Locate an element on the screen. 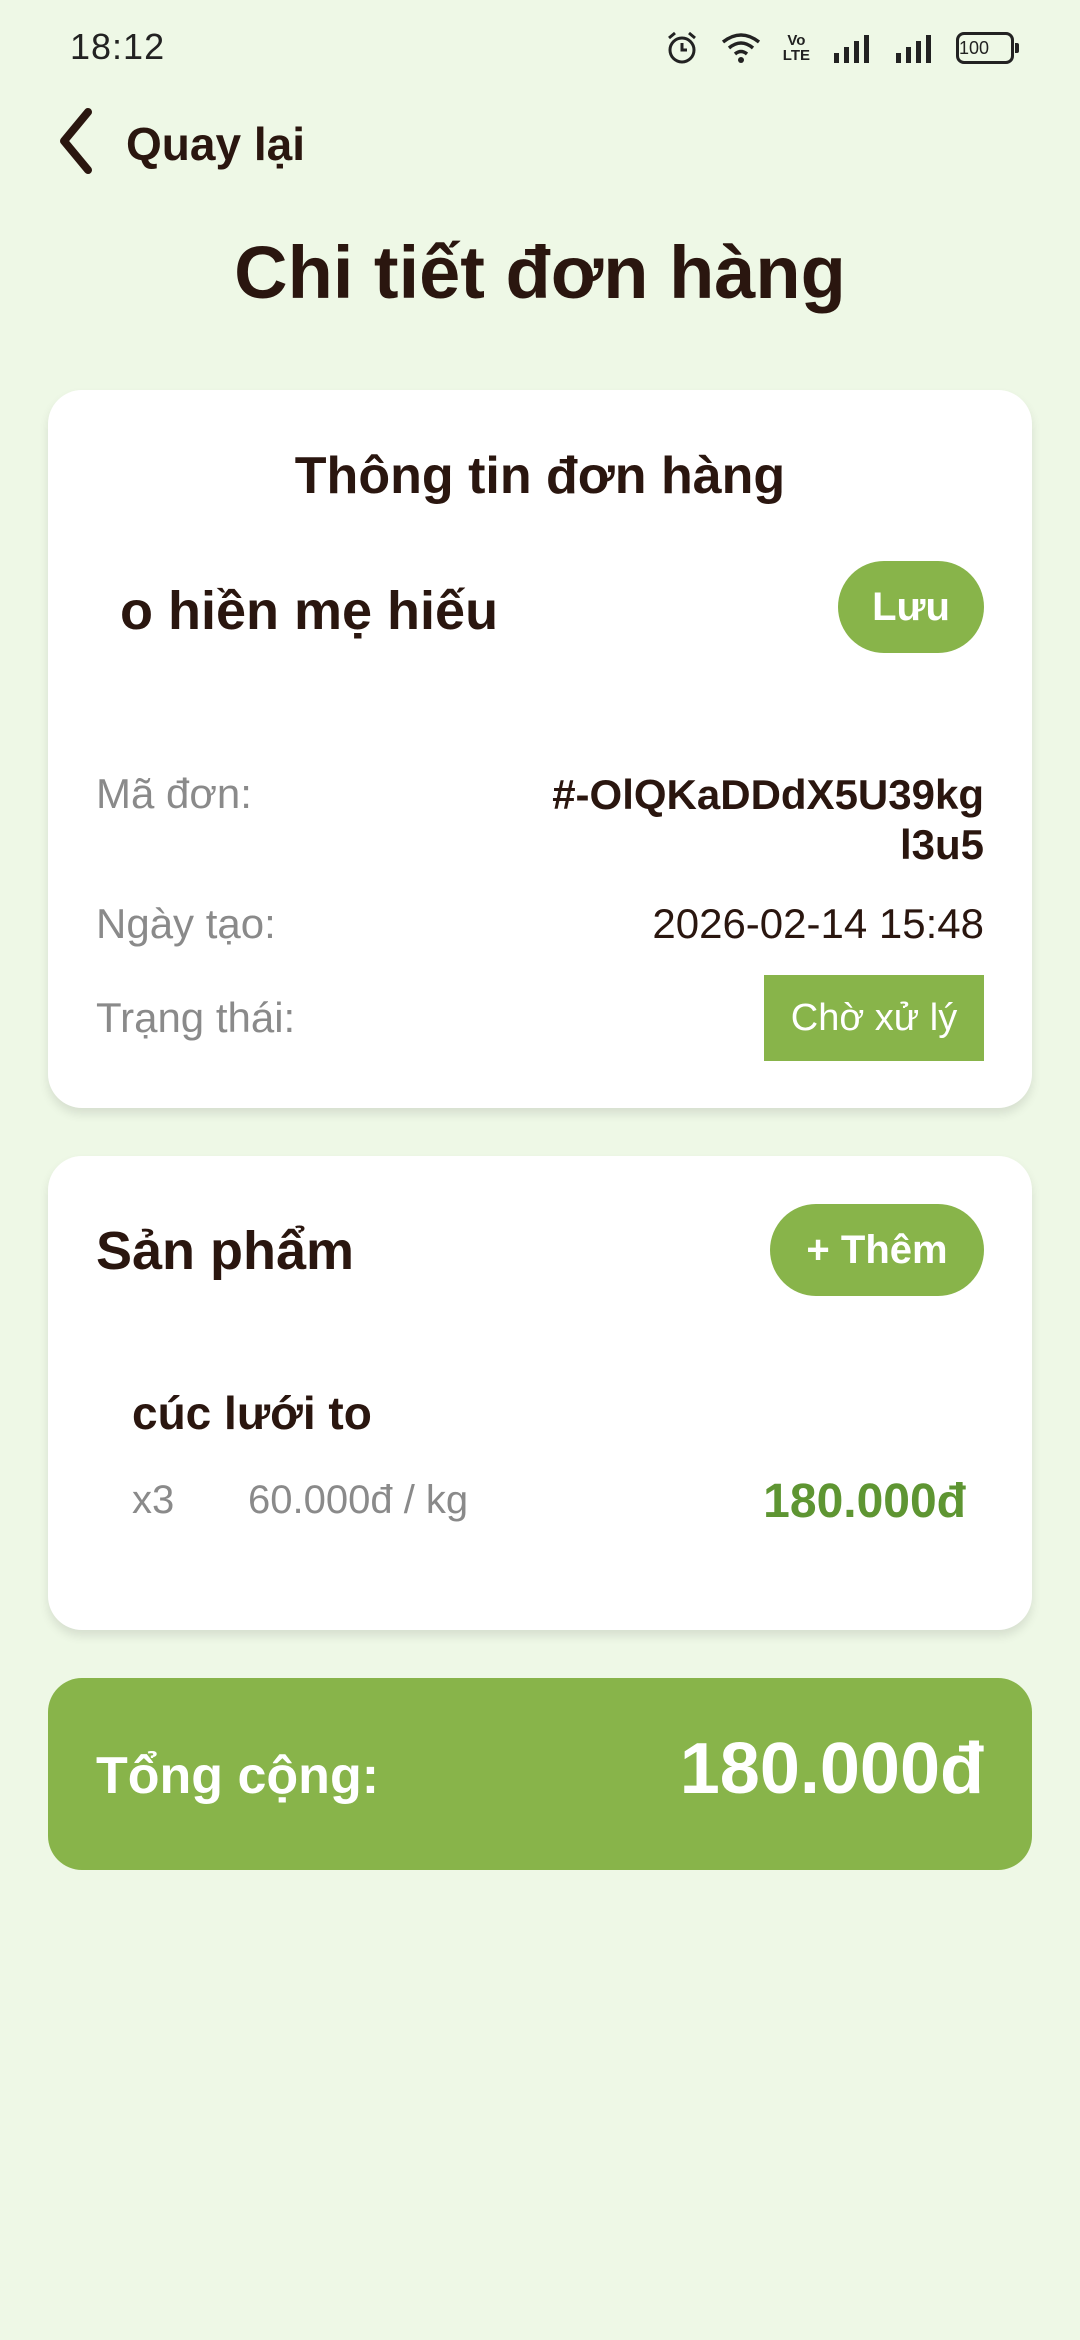 The image size is (1080, 2340). save-button: Lưu is located at coordinates (911, 607).